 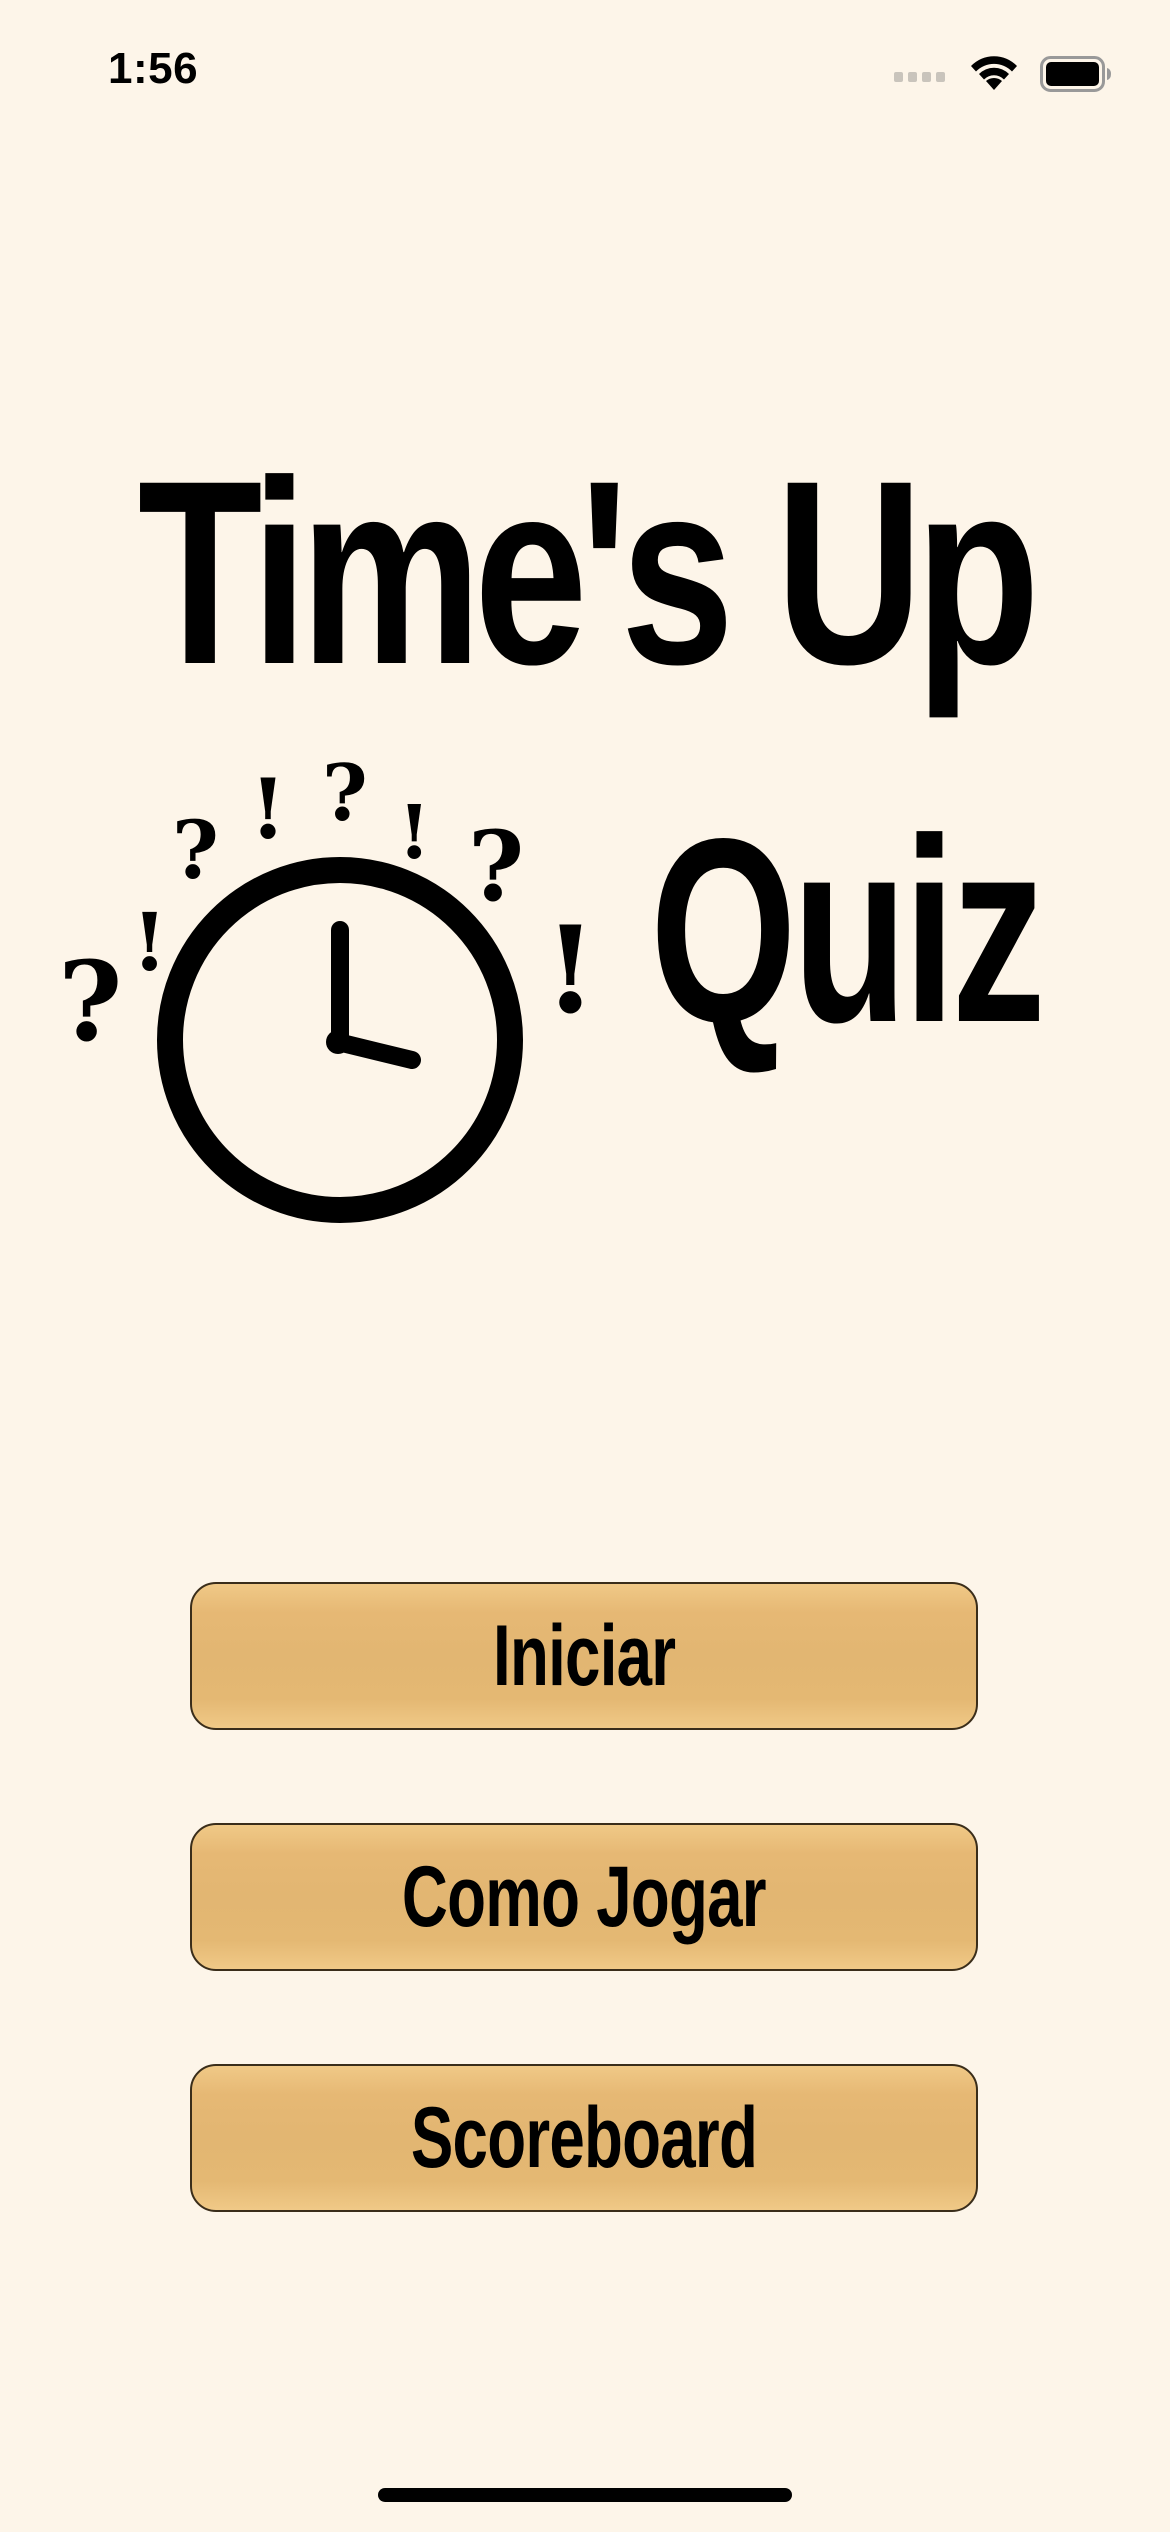 I want to click on wifi-icon, so click(x=994, y=73).